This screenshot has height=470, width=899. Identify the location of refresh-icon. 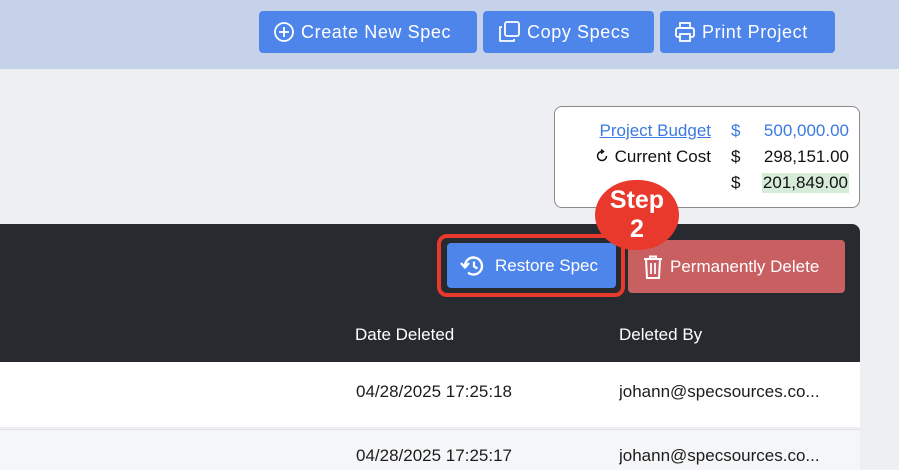
(602, 155).